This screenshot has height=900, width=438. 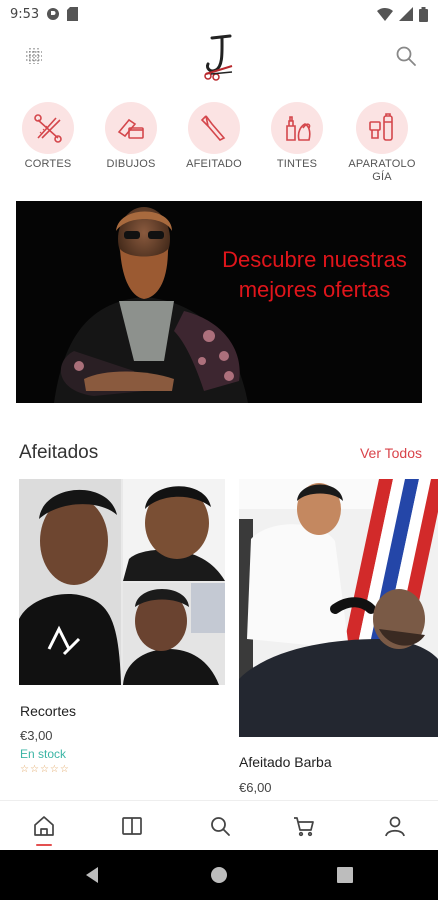 I want to click on home-icon, so click(x=44, y=826).